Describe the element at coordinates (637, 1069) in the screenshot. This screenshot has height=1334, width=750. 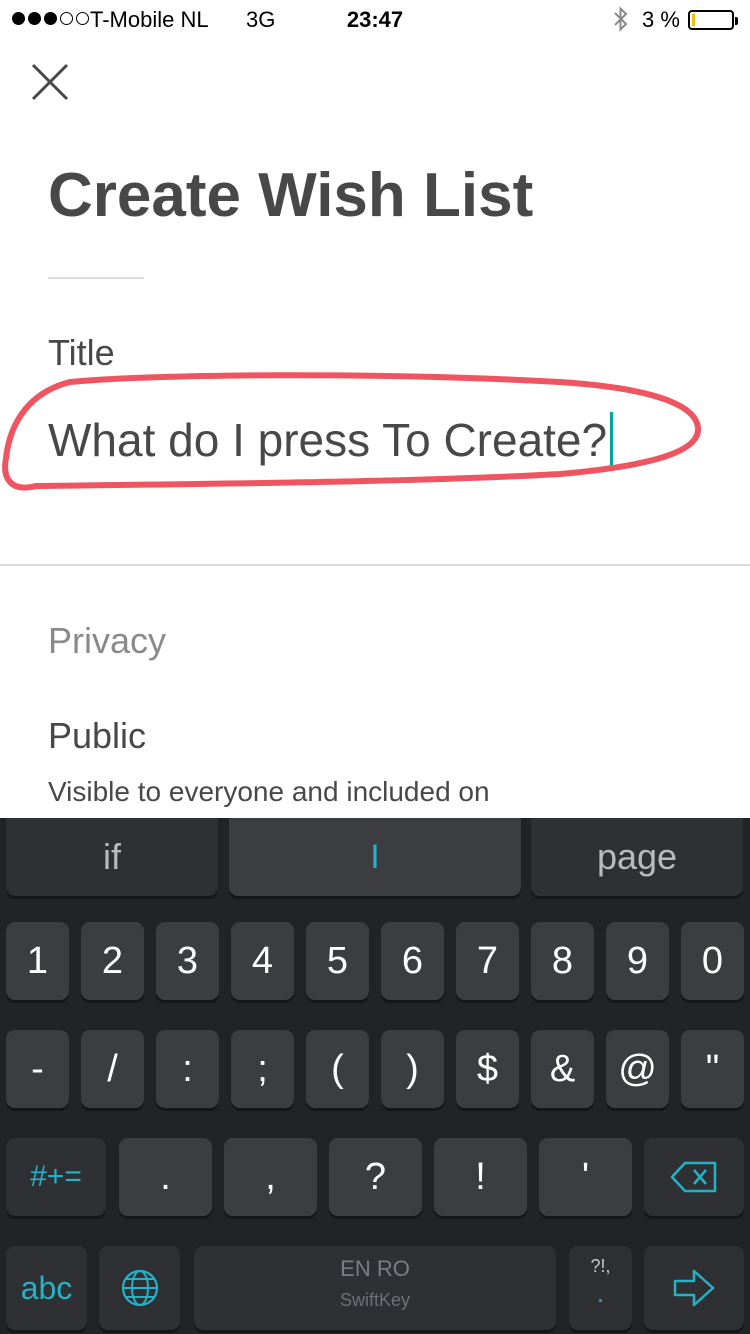
I see `key-at: @` at that location.